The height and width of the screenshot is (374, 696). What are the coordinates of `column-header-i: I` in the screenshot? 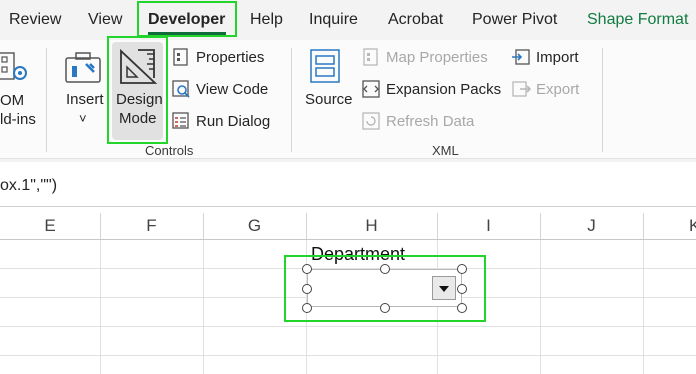 It's located at (488, 226).